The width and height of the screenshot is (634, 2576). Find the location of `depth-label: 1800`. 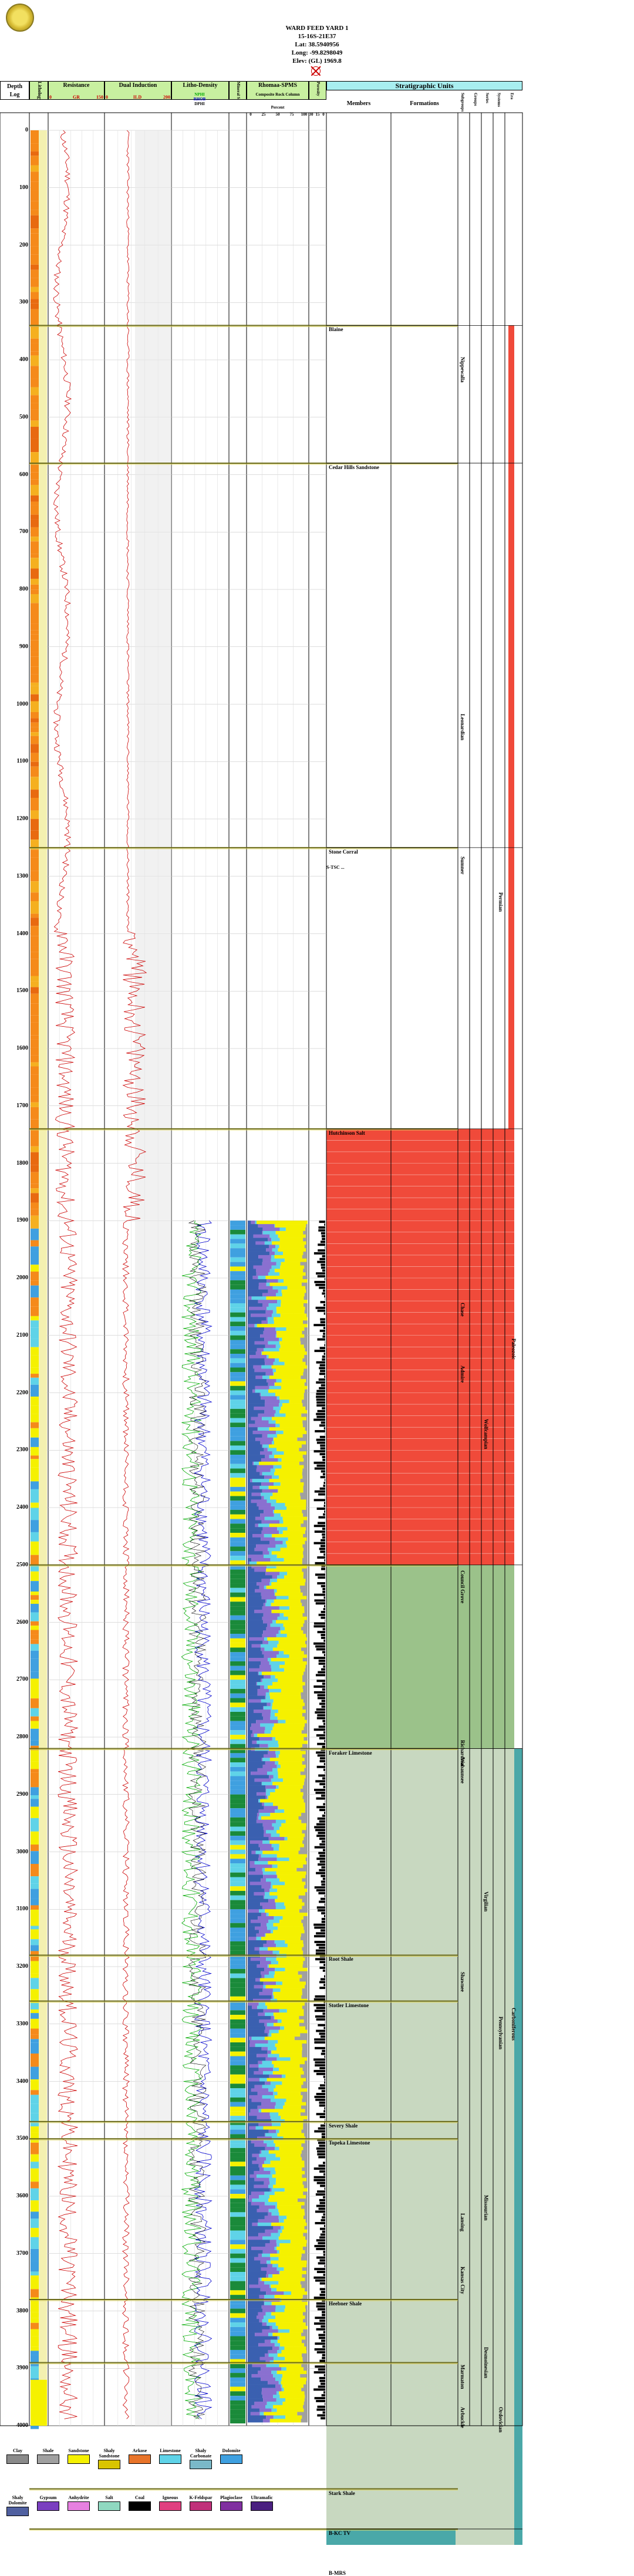

depth-label: 1800 is located at coordinates (16, 1163).